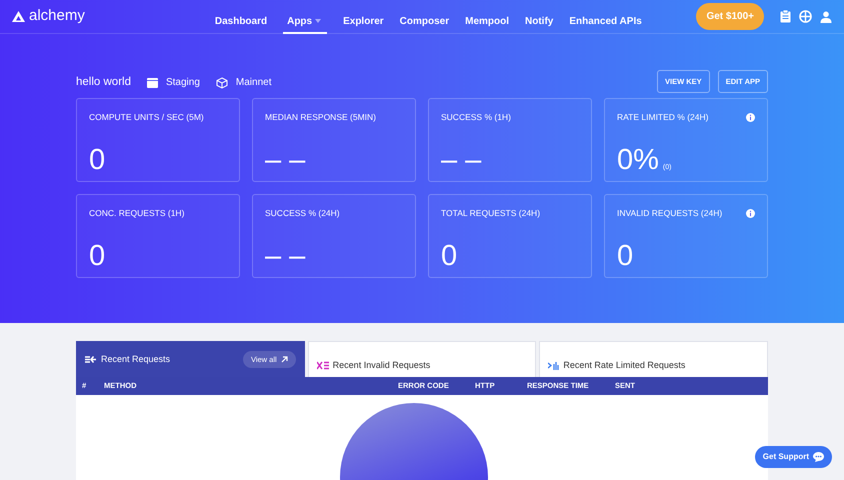 The height and width of the screenshot is (480, 844). I want to click on metric-label: TOTAL REQUESTS (24H), so click(490, 213).